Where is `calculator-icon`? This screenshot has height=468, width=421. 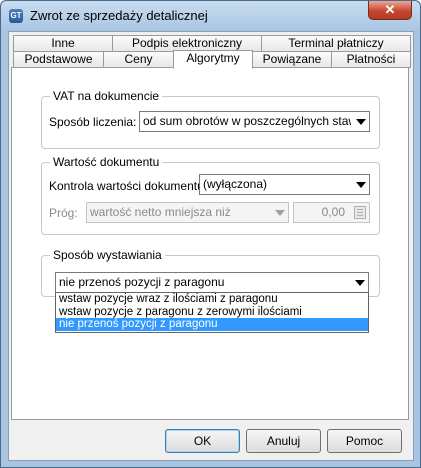 calculator-icon is located at coordinates (360, 212).